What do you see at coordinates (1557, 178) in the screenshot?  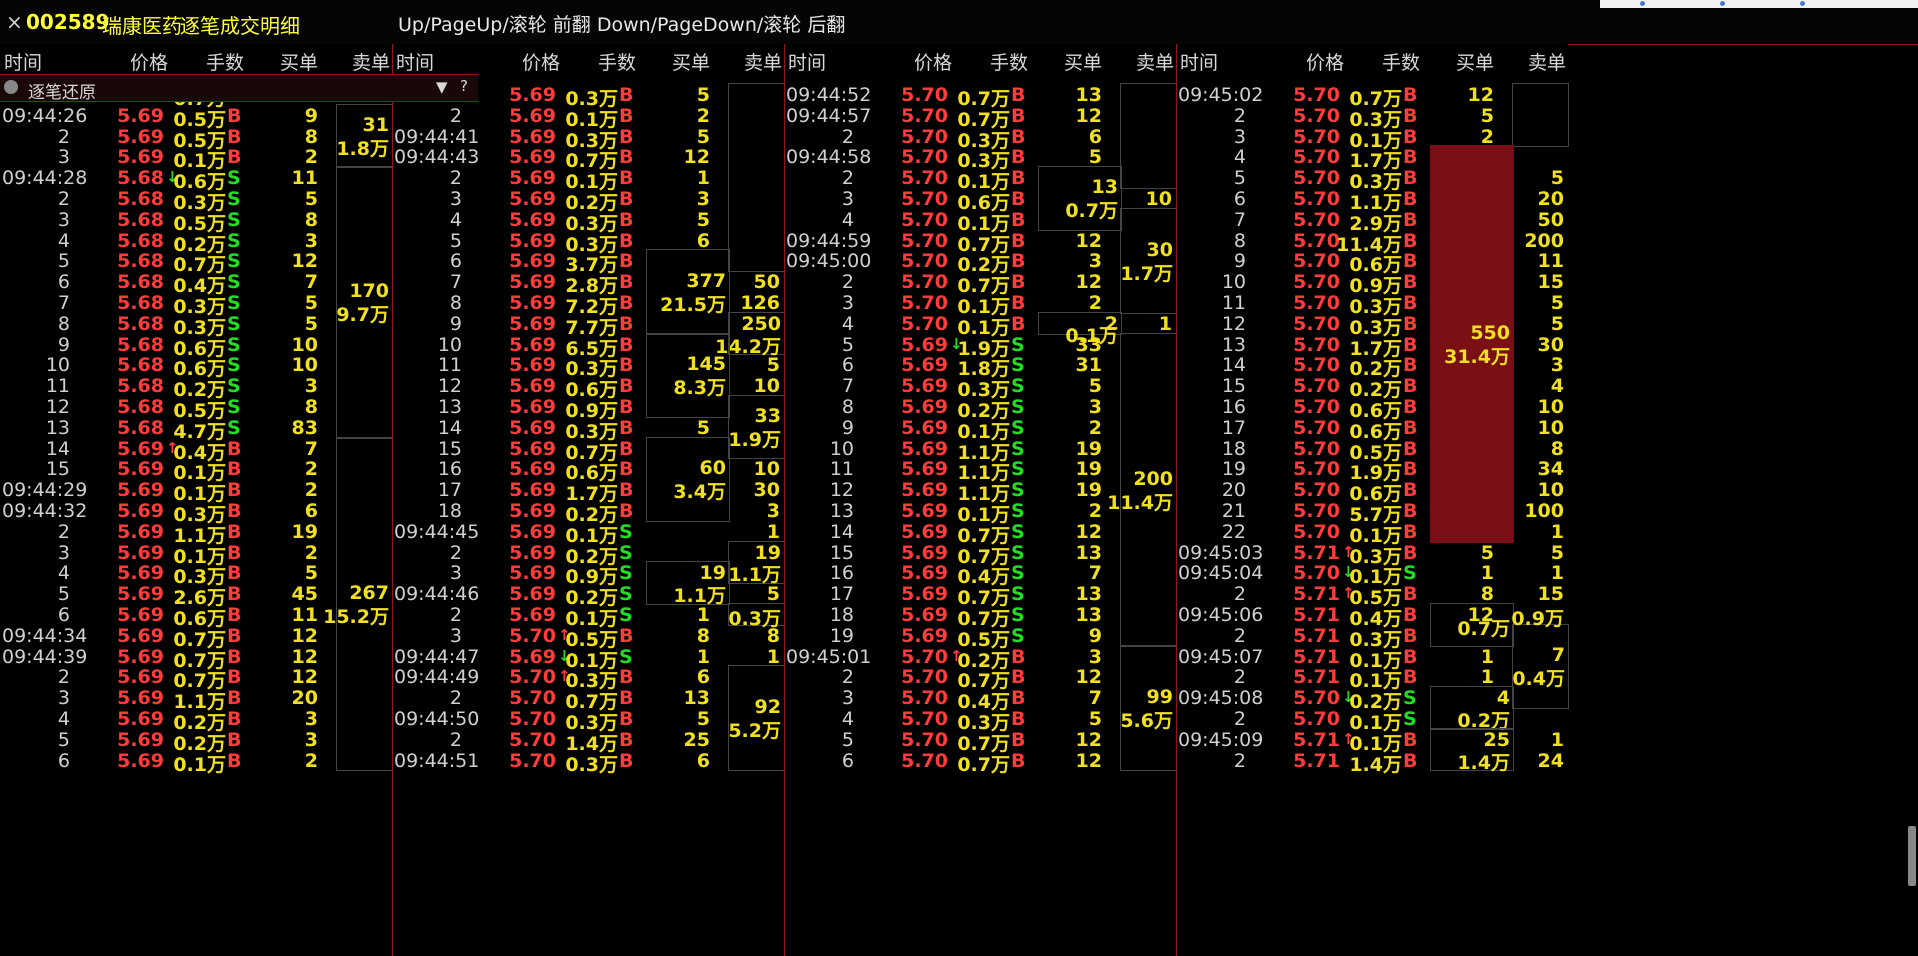 I see `tick-sell-count: 5` at bounding box center [1557, 178].